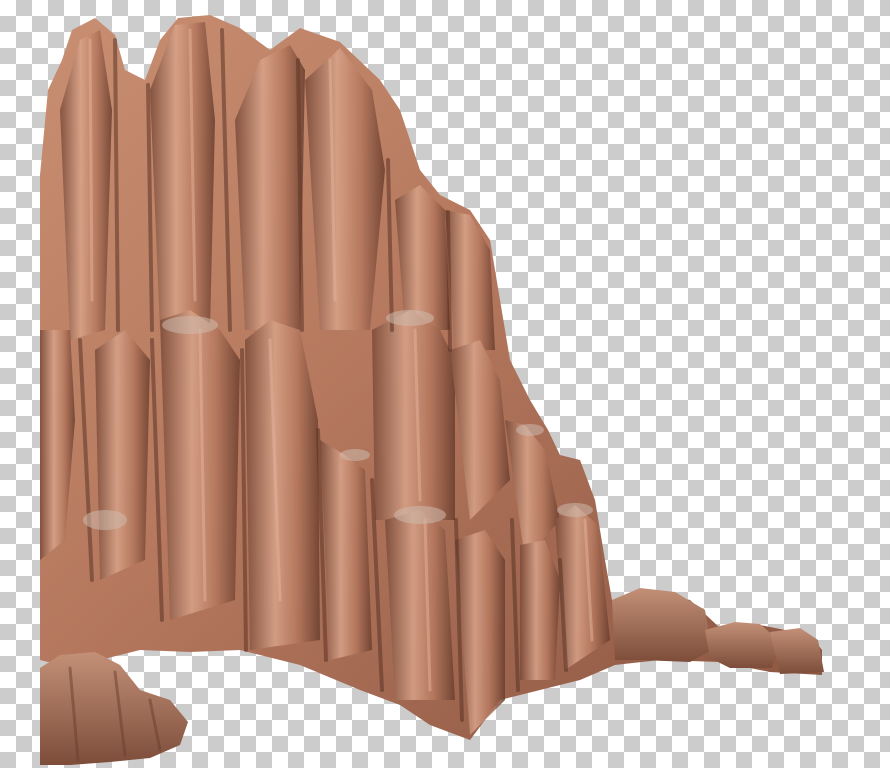 The width and height of the screenshot is (890, 768). I want to click on rock-front-boulder, so click(114, 708).